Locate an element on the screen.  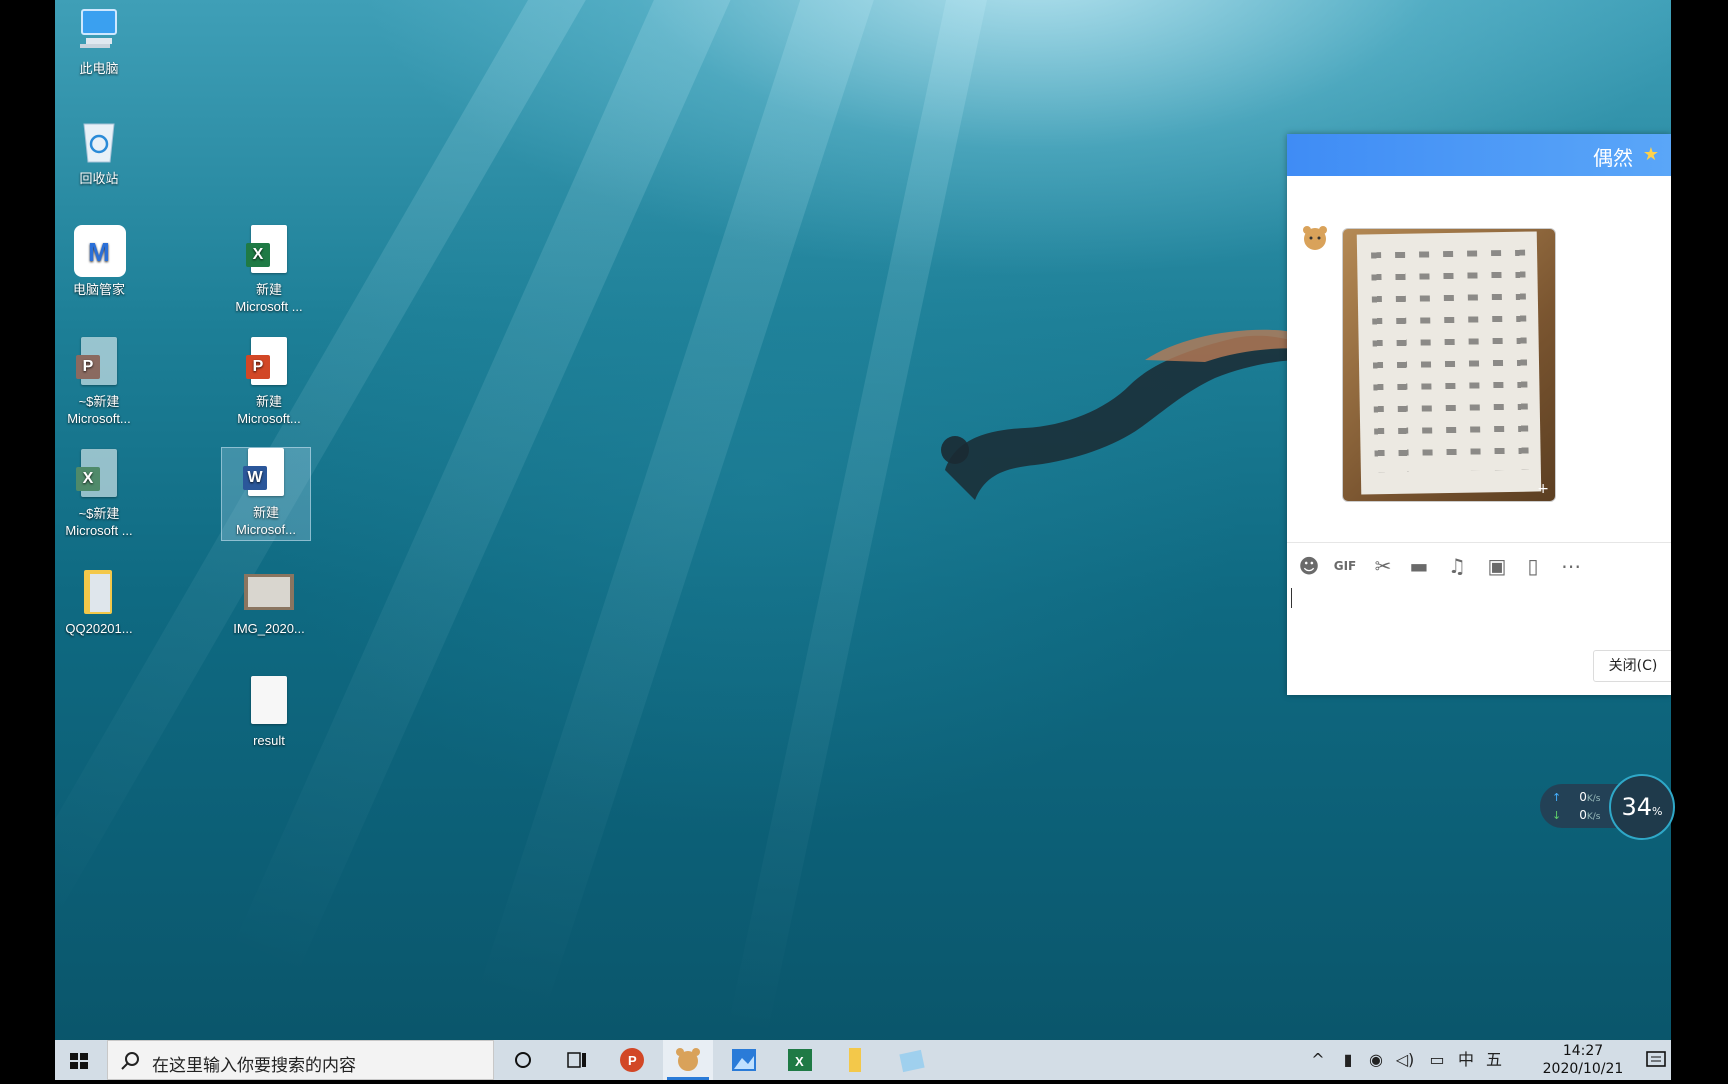
emoji-icon: ☻ is located at coordinates (1309, 566).